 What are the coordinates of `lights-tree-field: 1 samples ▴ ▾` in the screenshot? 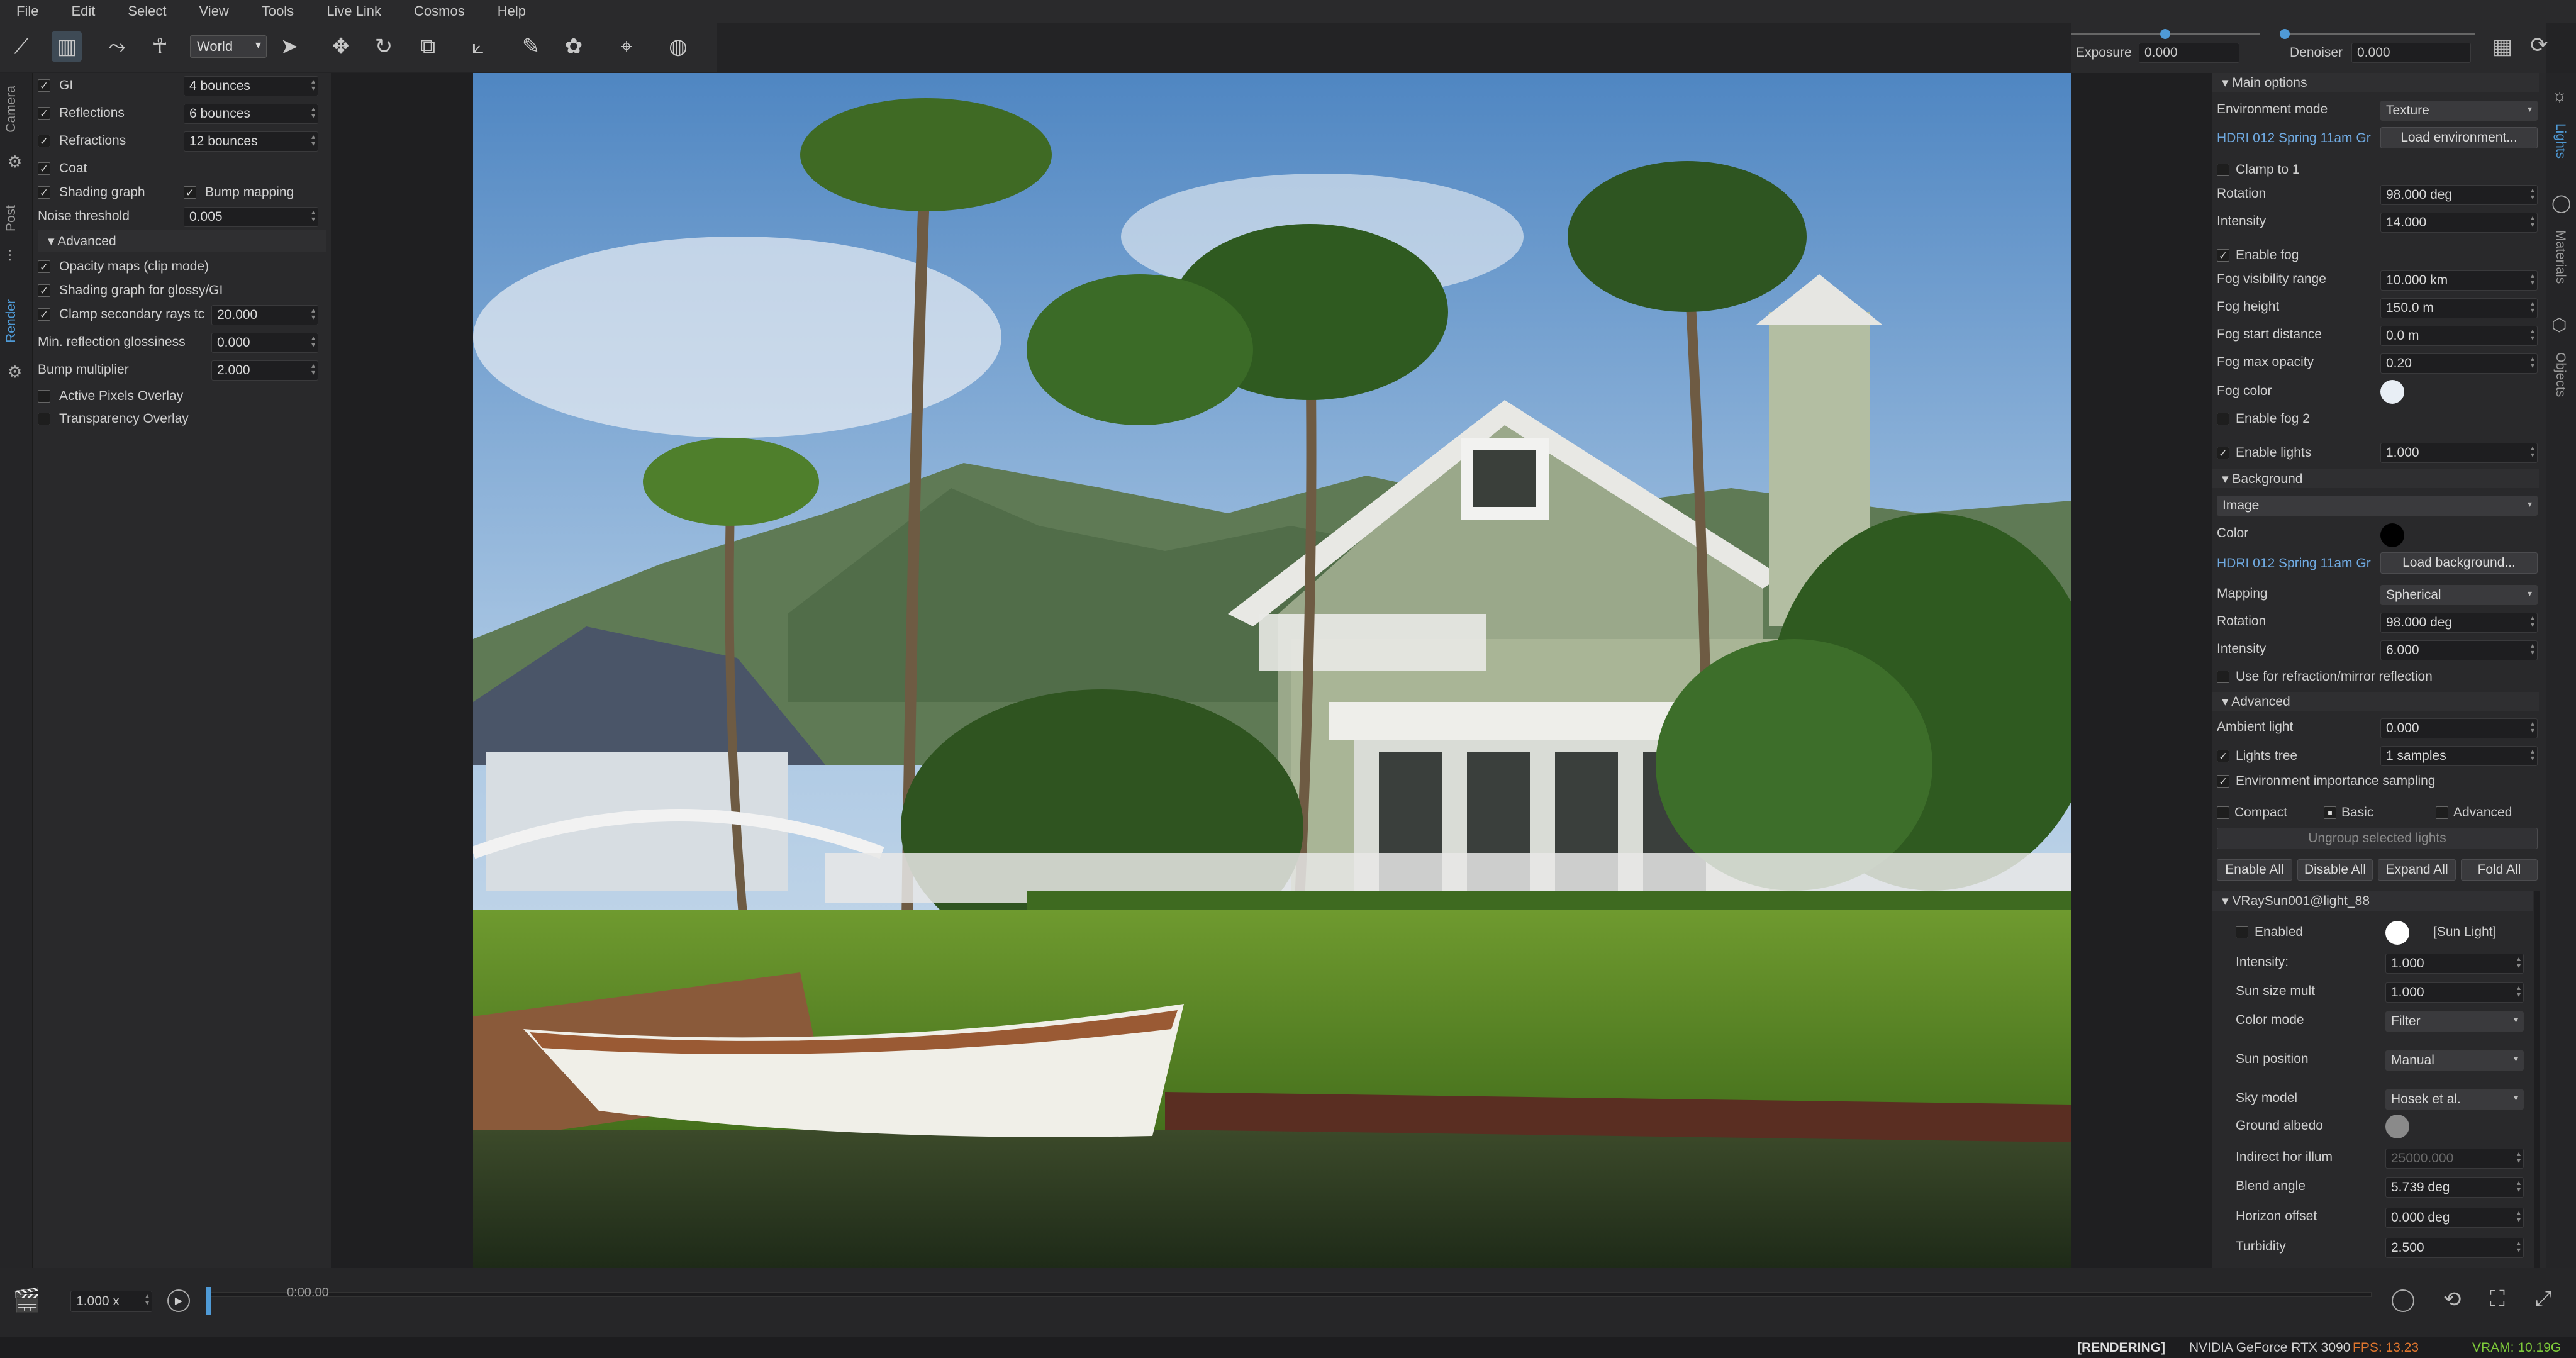 It's located at (2459, 756).